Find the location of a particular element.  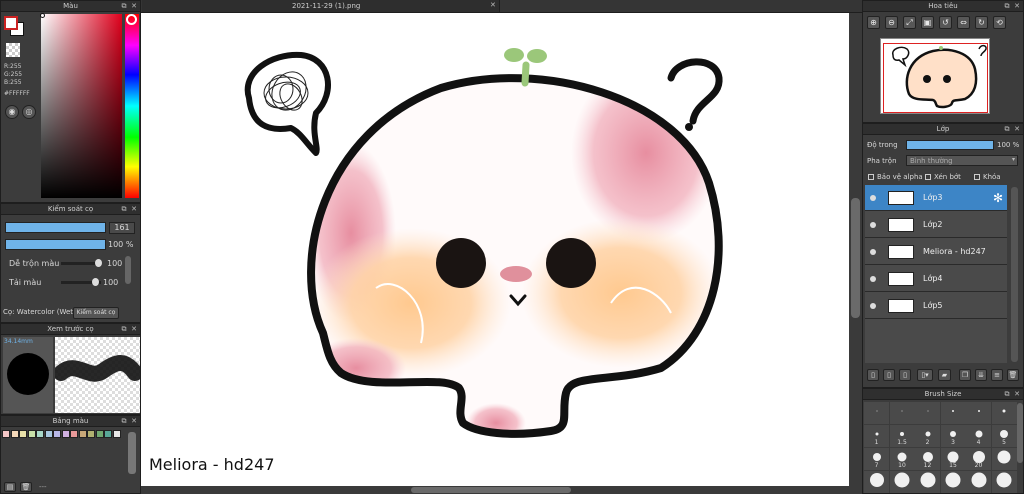

brush-size-preset: 1 is located at coordinates (876, 436).